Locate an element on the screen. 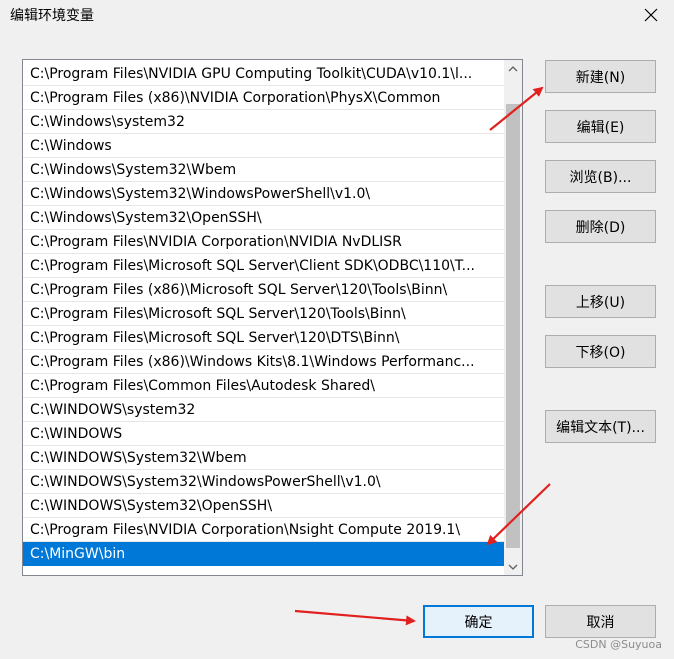  annotation-arrow-ok is located at coordinates (355, 617).